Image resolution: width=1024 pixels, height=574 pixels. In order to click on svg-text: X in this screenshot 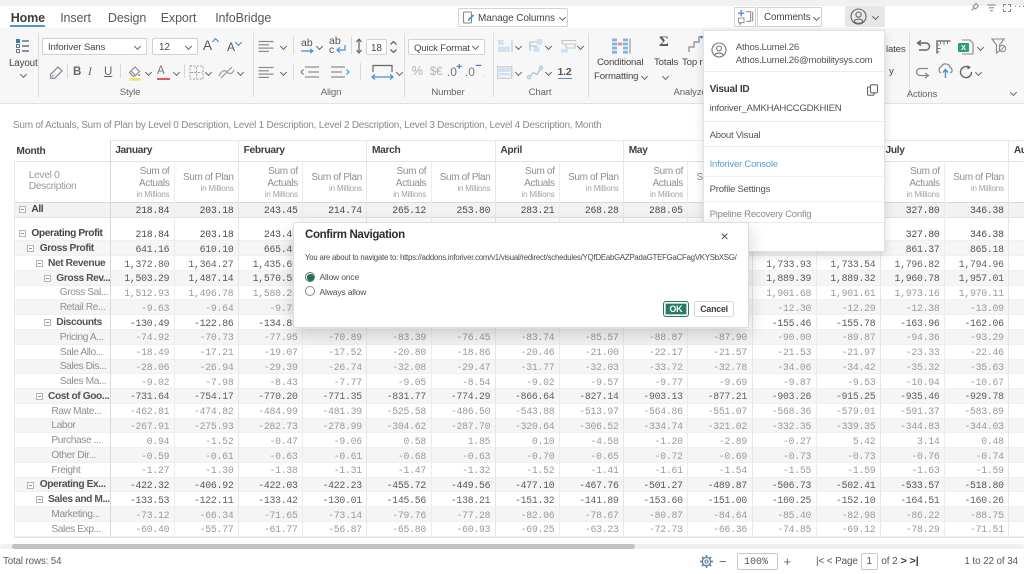, I will do `click(963, 47)`.